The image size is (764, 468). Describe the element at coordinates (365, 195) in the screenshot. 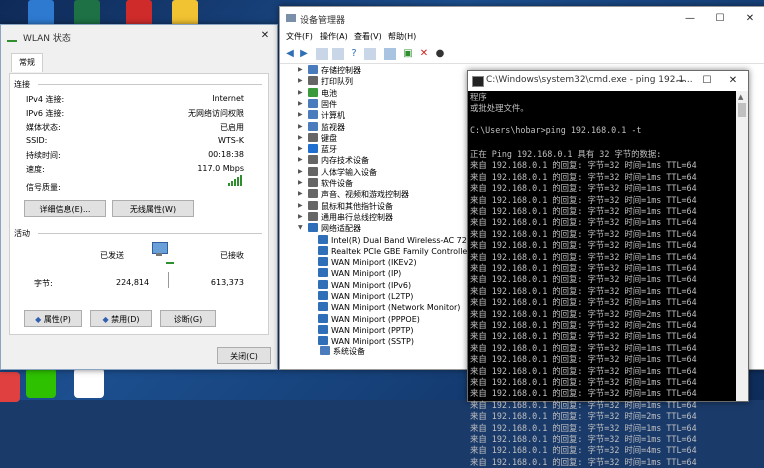

I see `tree-item-label: 声音、视频和游戏控制器` at that location.